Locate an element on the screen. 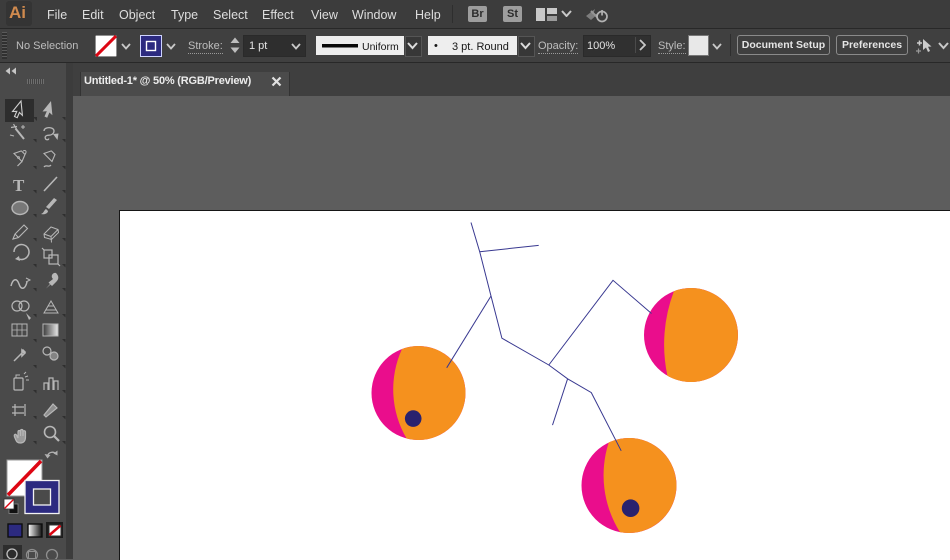 This screenshot has height=560, width=950. svg-text: T is located at coordinates (19, 185).